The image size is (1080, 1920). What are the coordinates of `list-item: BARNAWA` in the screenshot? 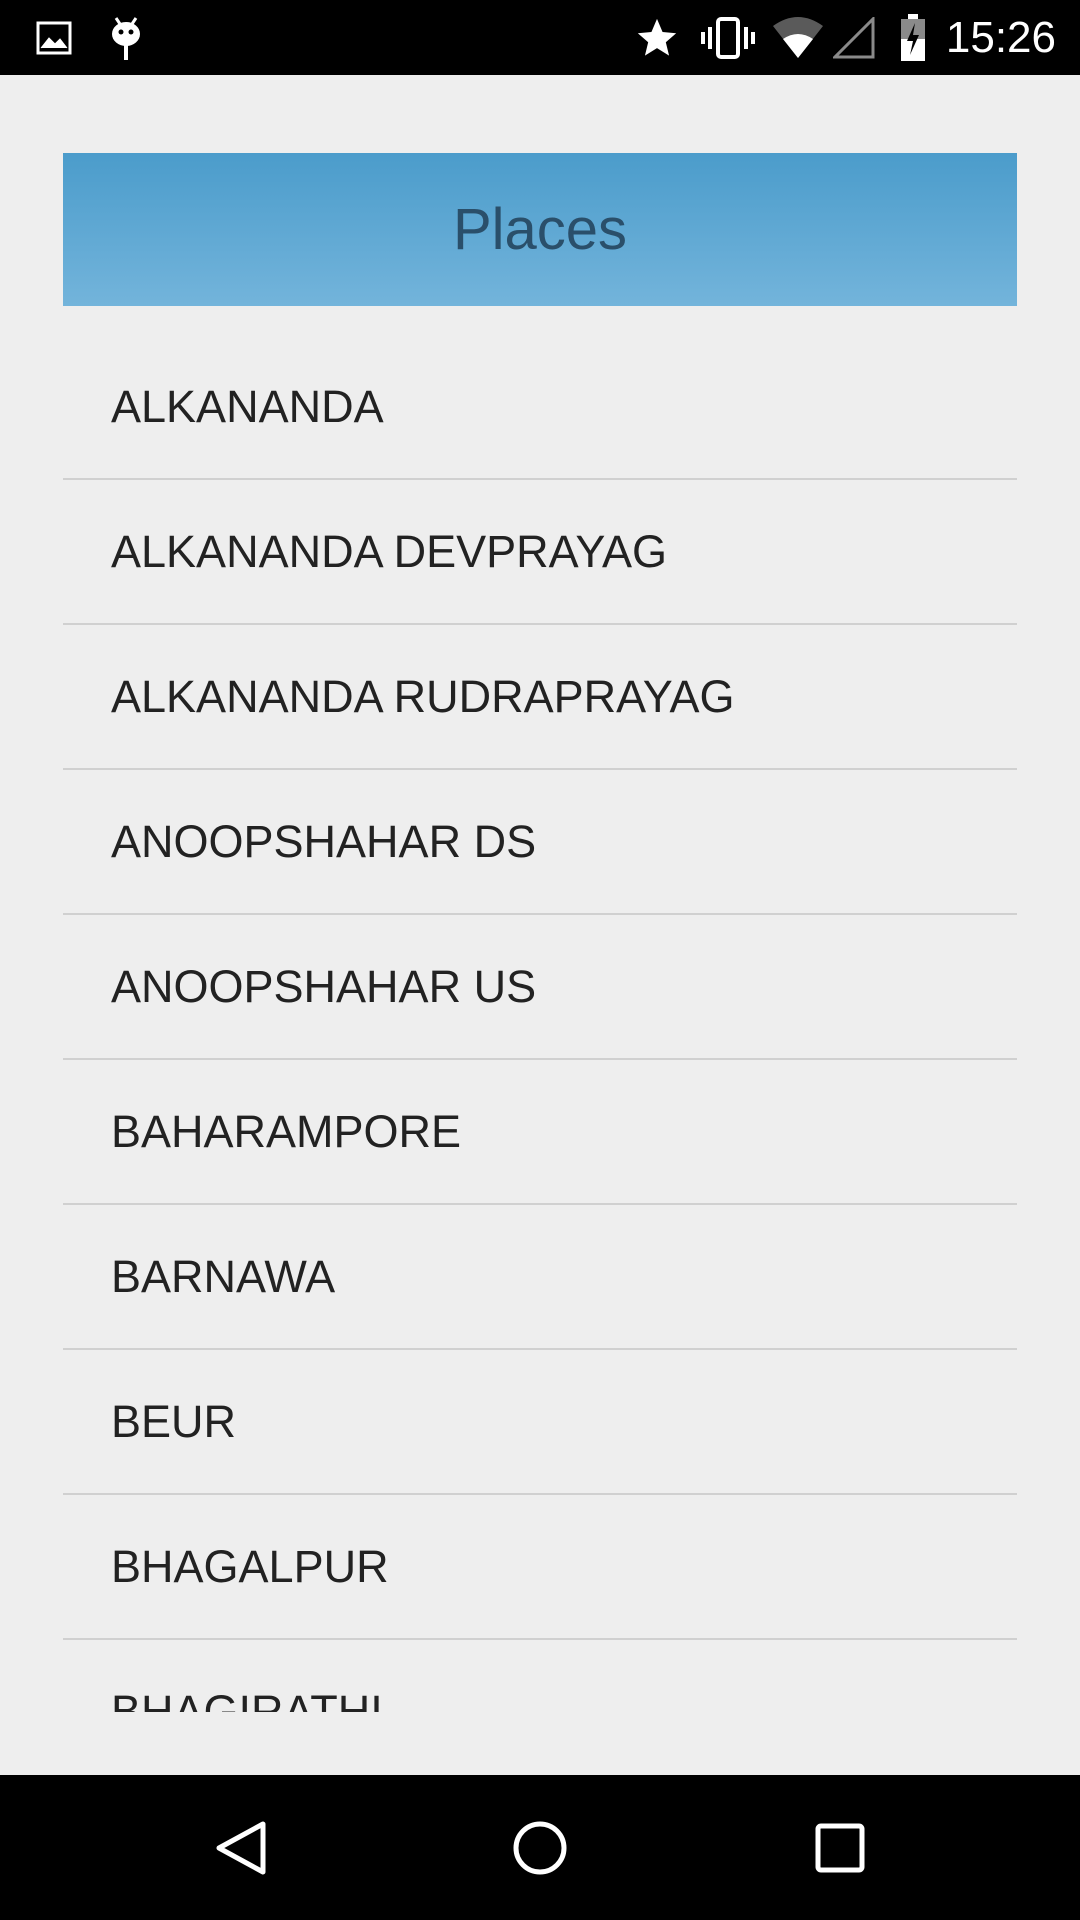 It's located at (540, 1277).